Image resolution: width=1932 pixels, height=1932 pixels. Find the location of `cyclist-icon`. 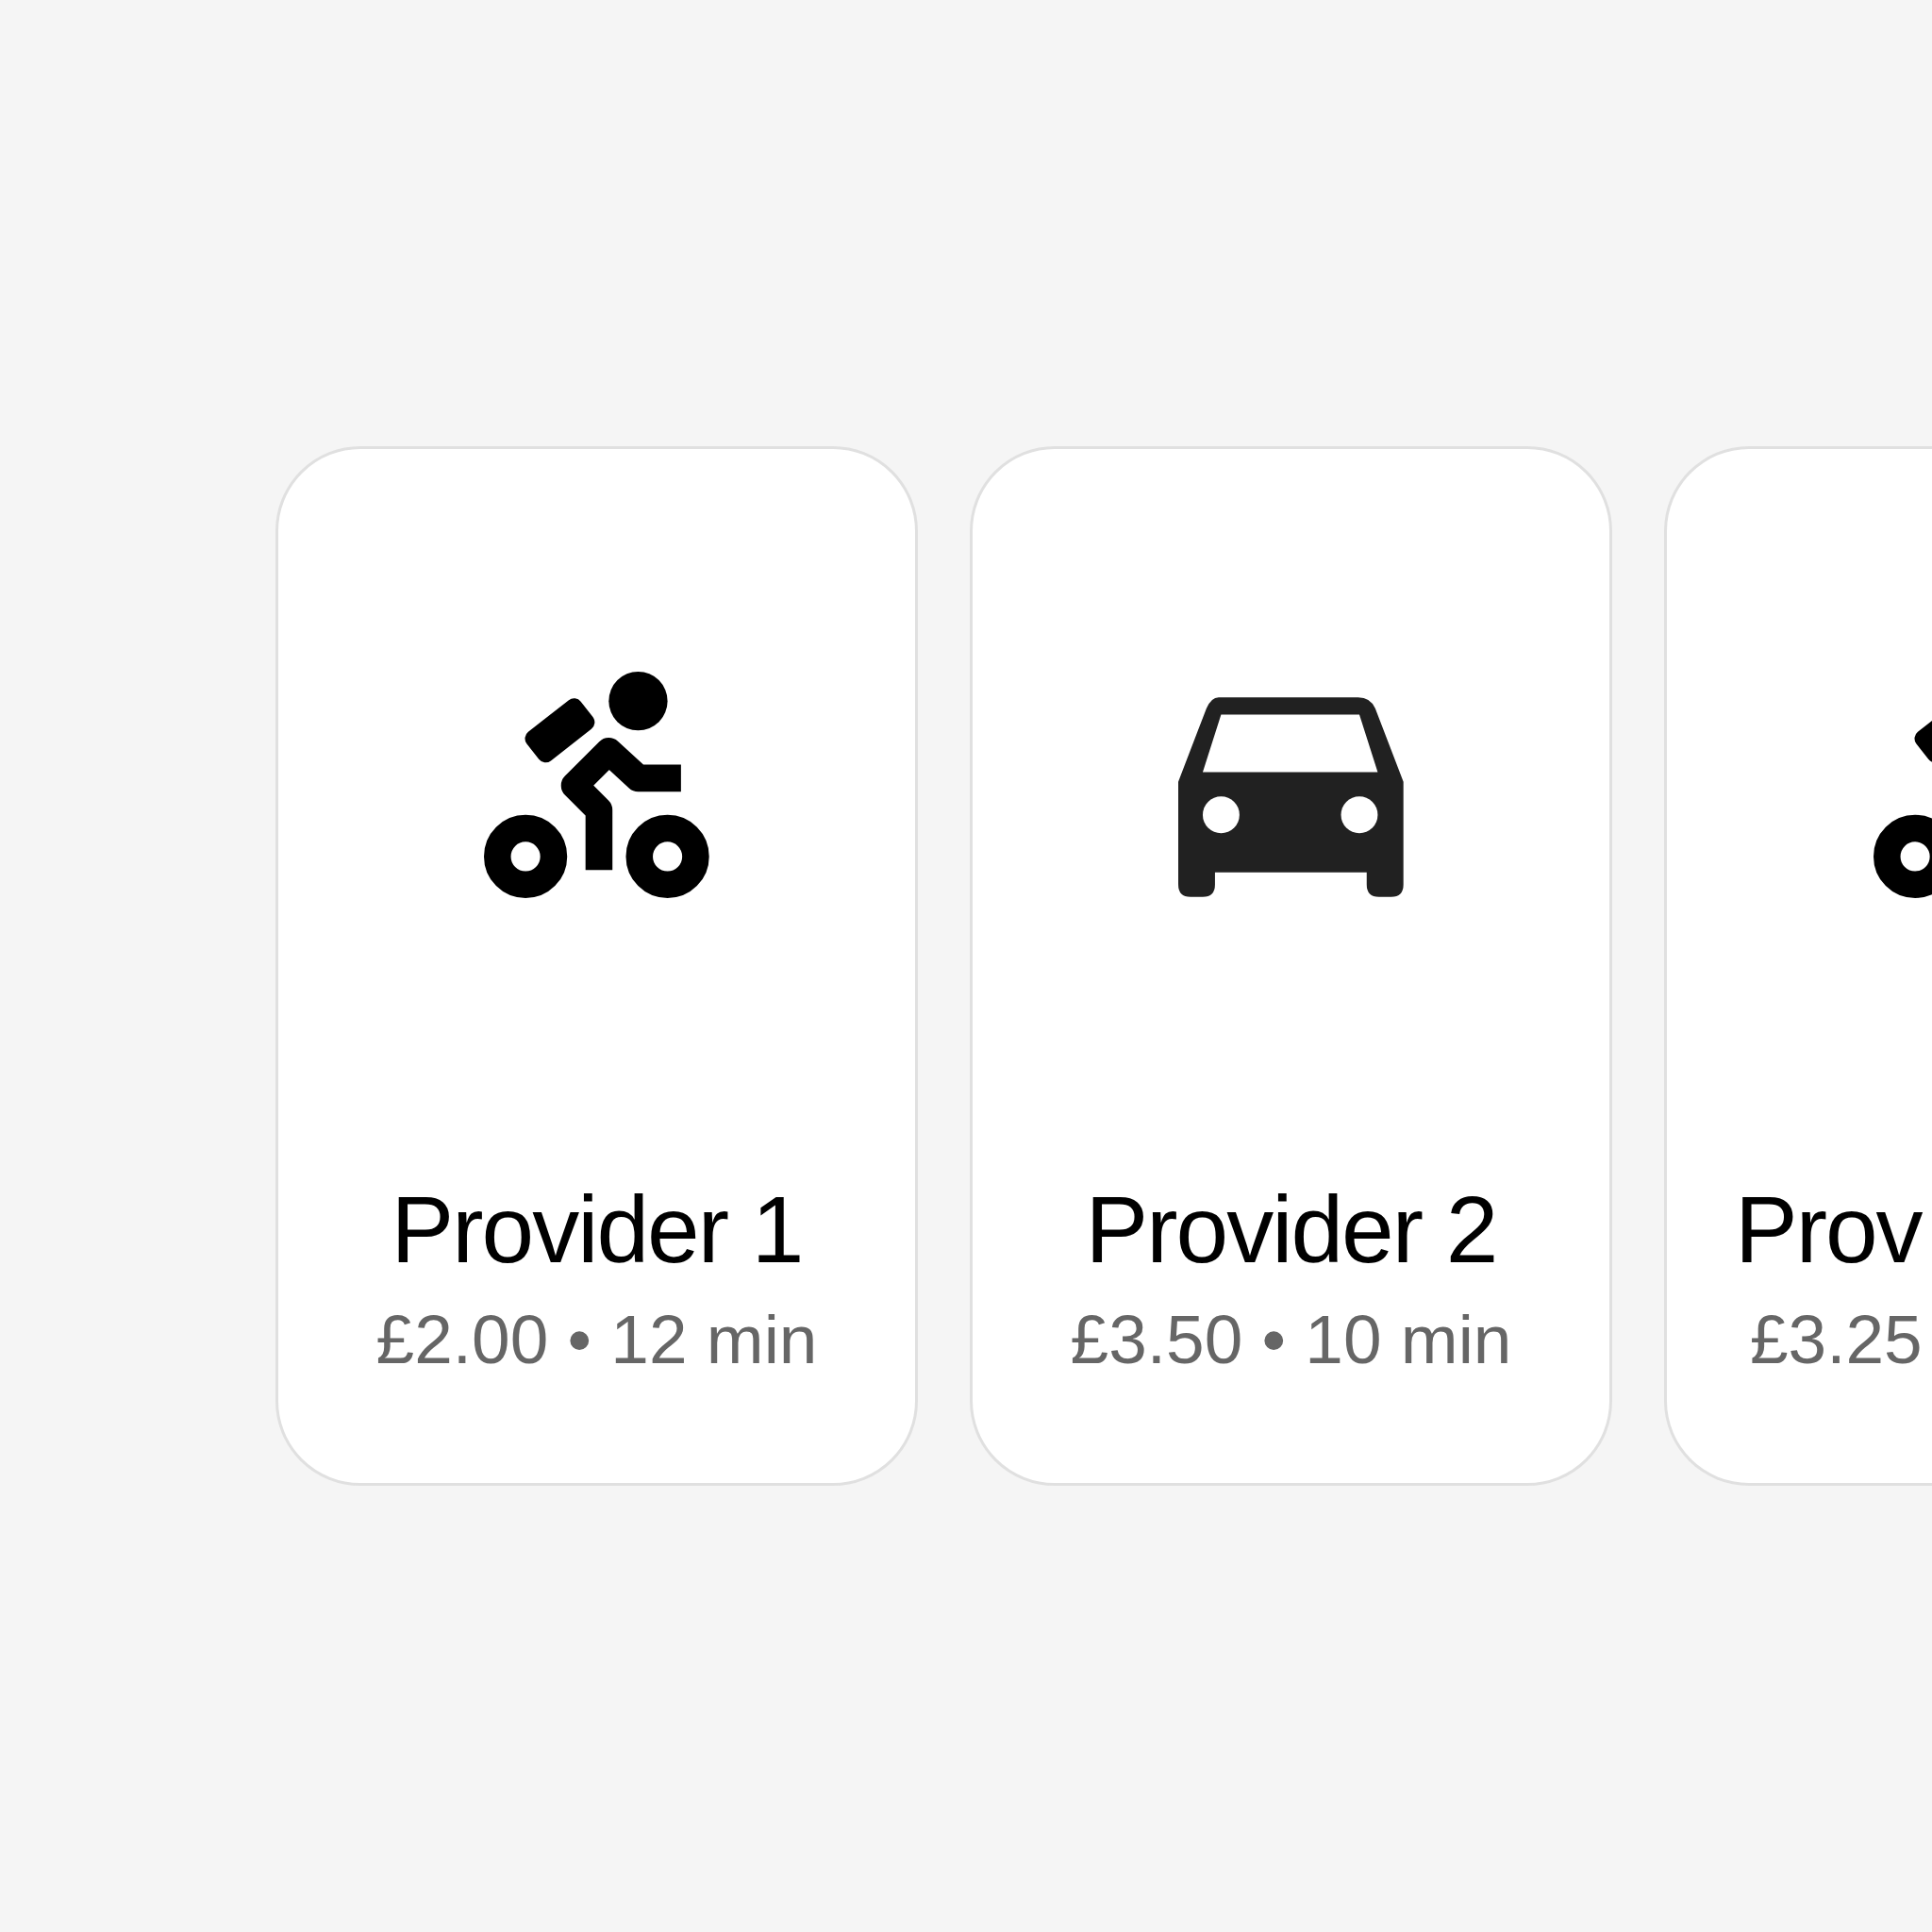

cyclist-icon is located at coordinates (596, 785).